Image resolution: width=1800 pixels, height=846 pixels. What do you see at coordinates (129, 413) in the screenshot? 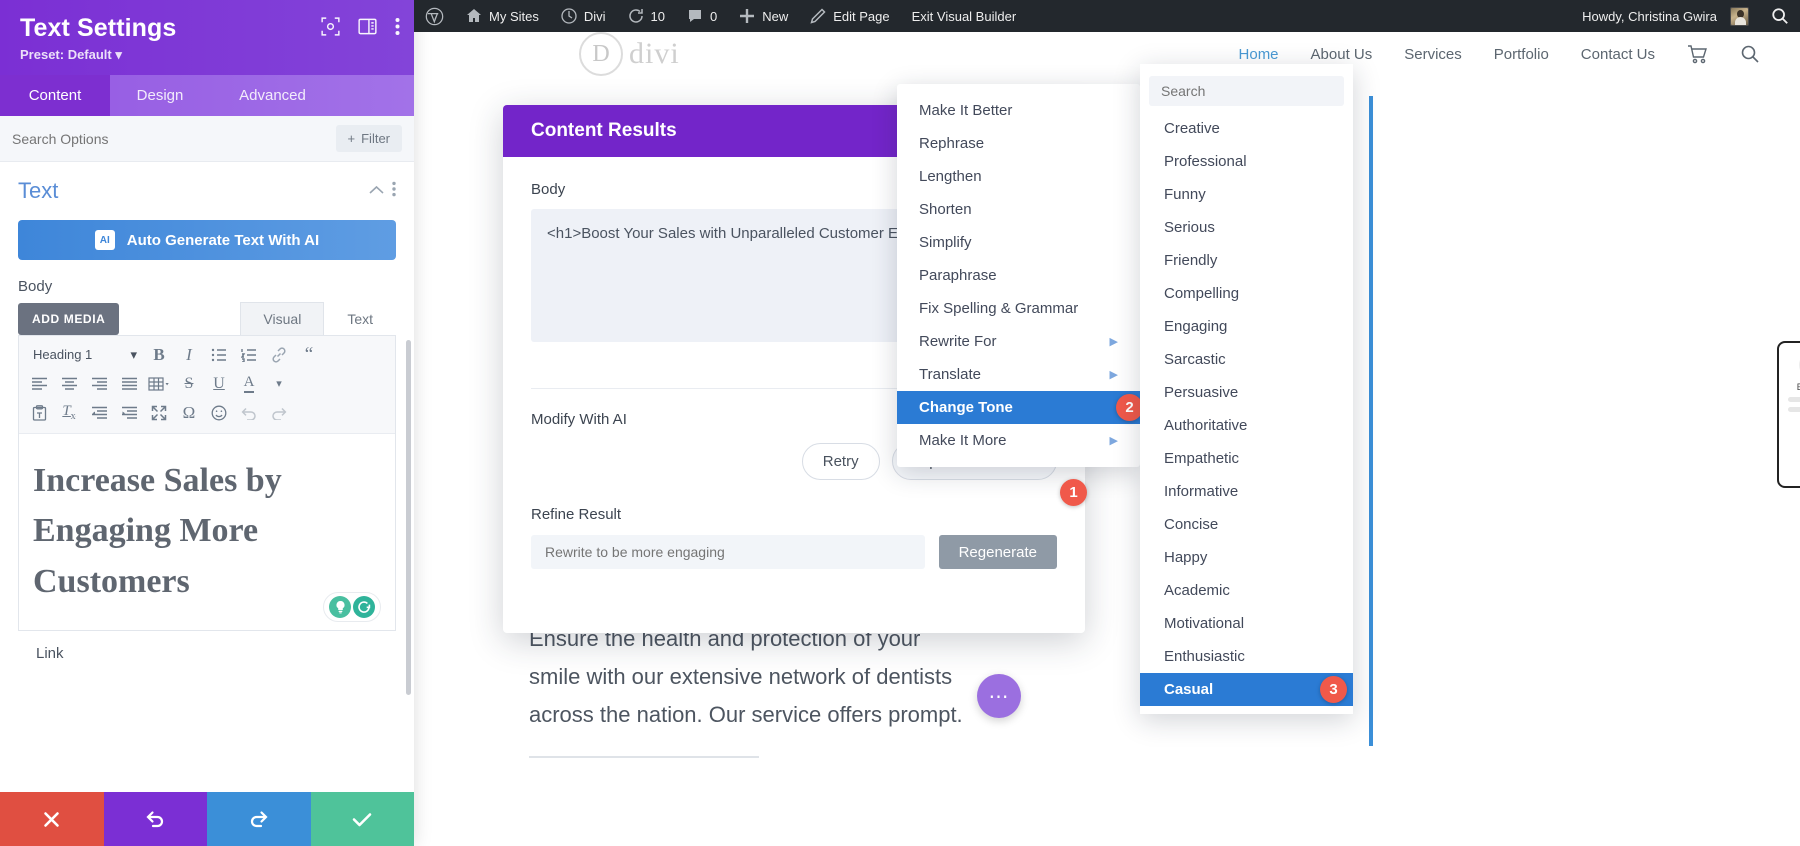
I see `indent-icon` at bounding box center [129, 413].